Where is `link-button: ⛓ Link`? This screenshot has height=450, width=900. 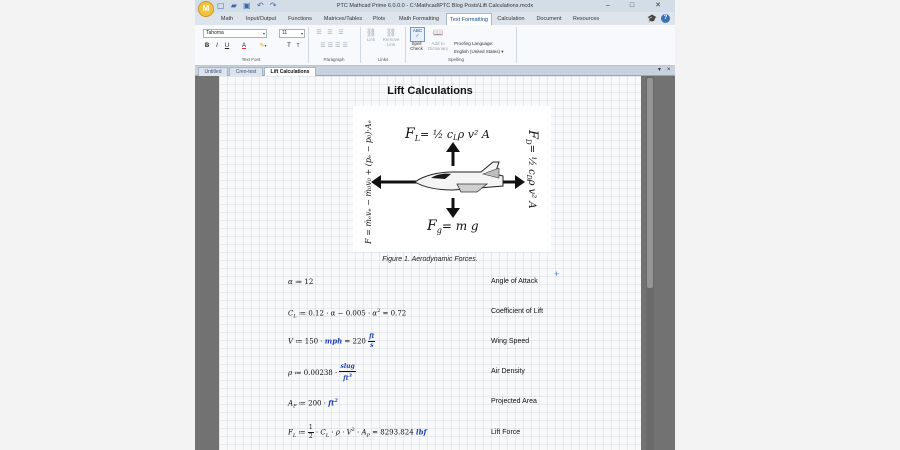
link-button: ⛓ Link is located at coordinates (371, 35).